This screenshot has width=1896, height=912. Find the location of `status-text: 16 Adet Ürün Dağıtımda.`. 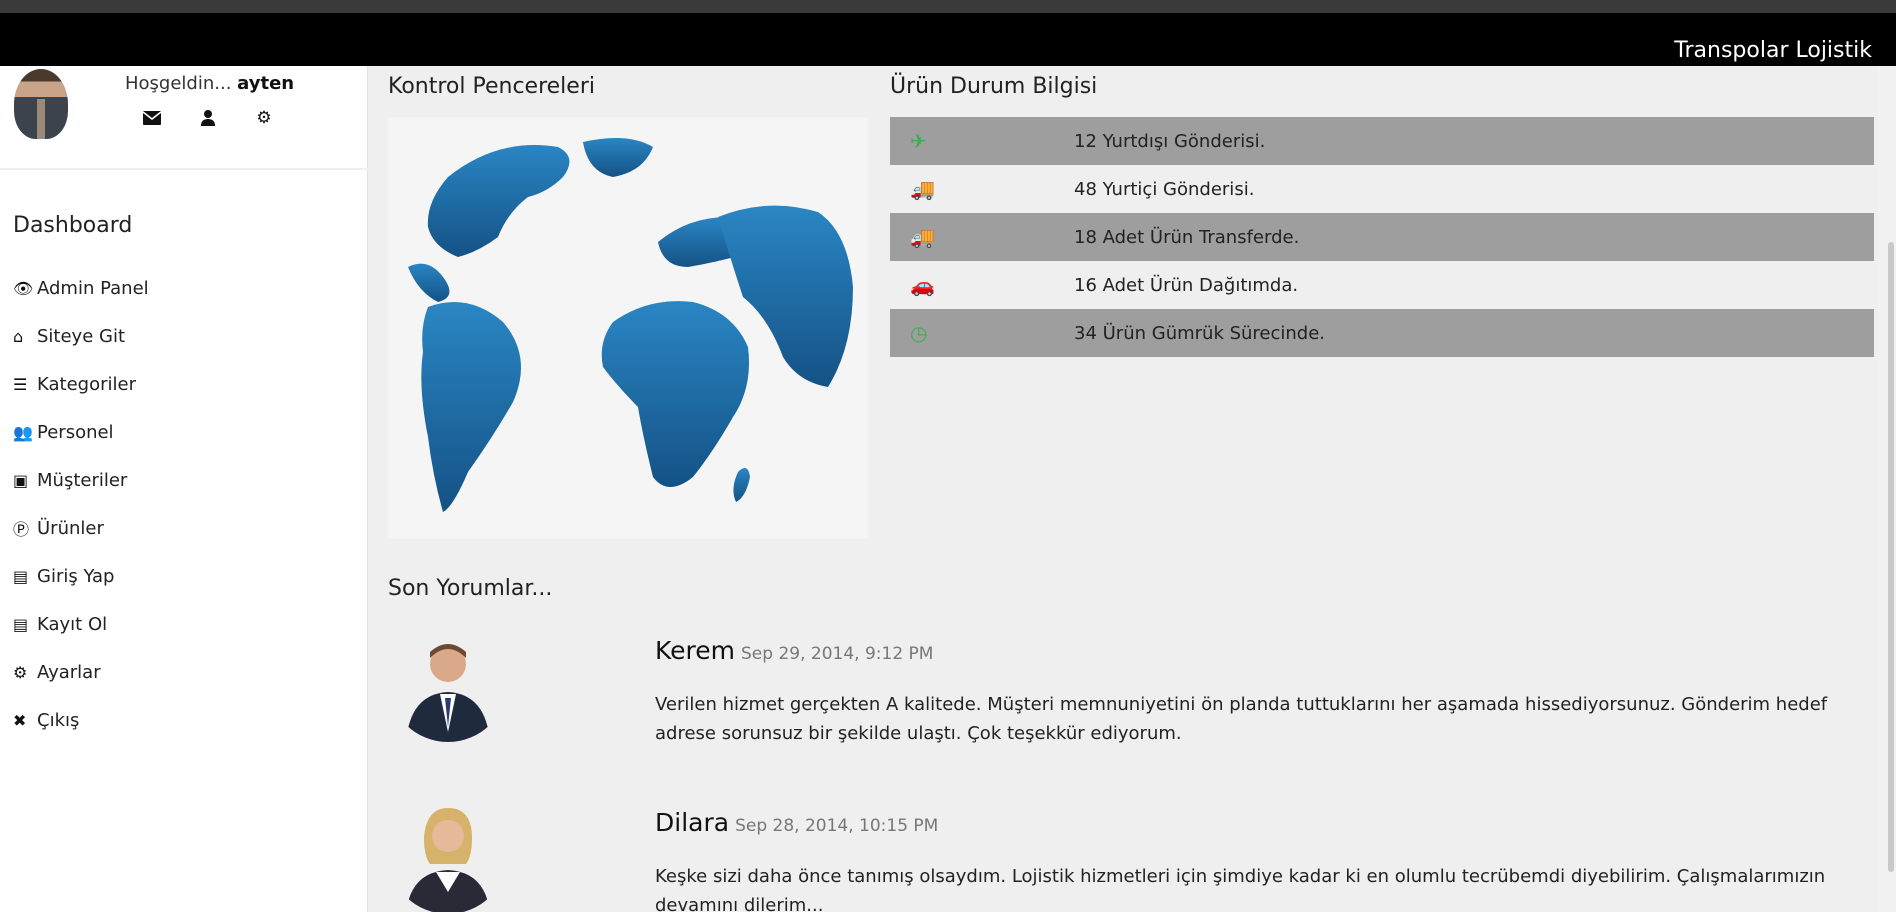

status-text: 16 Adet Ürün Dağıtımda. is located at coordinates (1186, 285).